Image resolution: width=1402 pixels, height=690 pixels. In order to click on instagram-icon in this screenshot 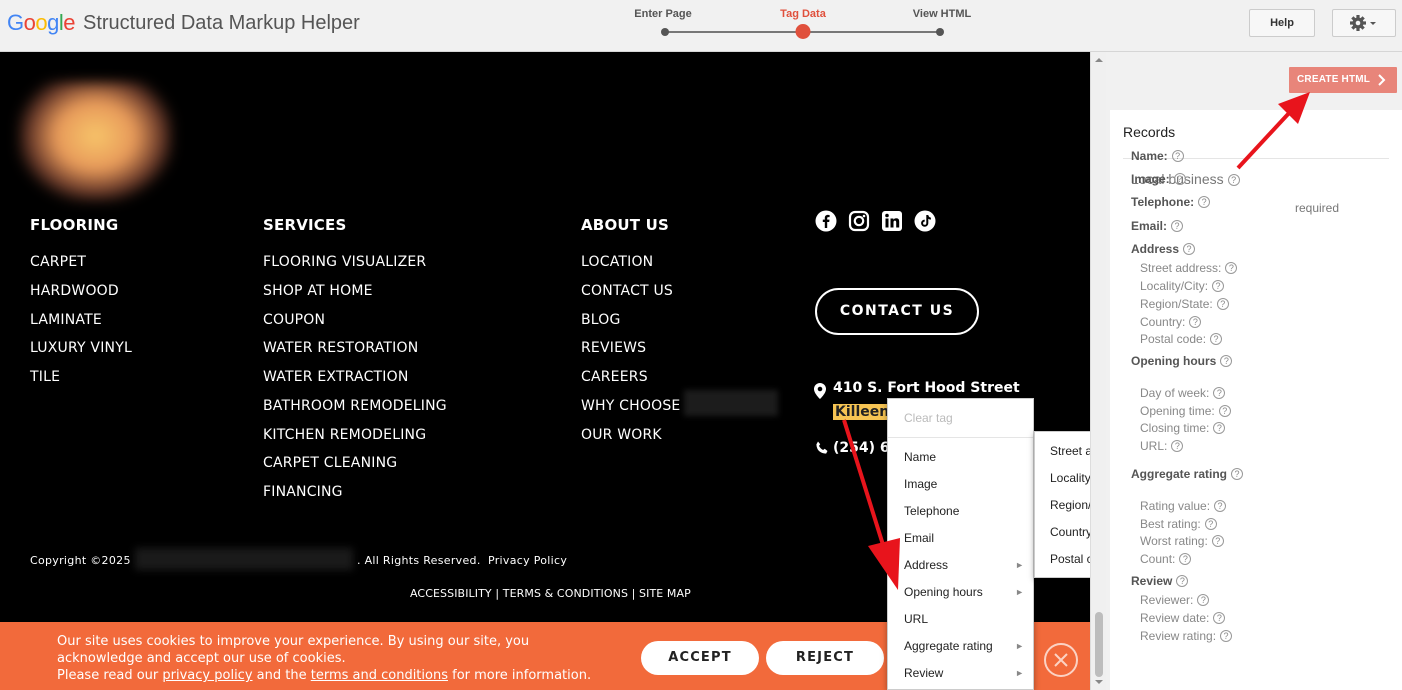, I will do `click(859, 221)`.